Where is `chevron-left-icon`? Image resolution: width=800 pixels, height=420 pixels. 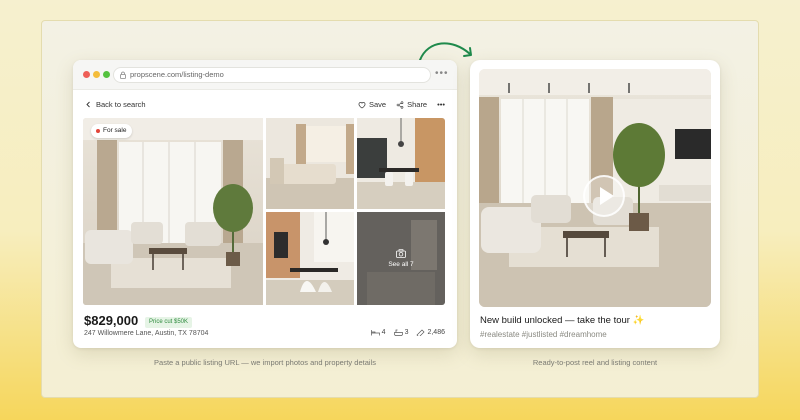
chevron-left-icon is located at coordinates (88, 104).